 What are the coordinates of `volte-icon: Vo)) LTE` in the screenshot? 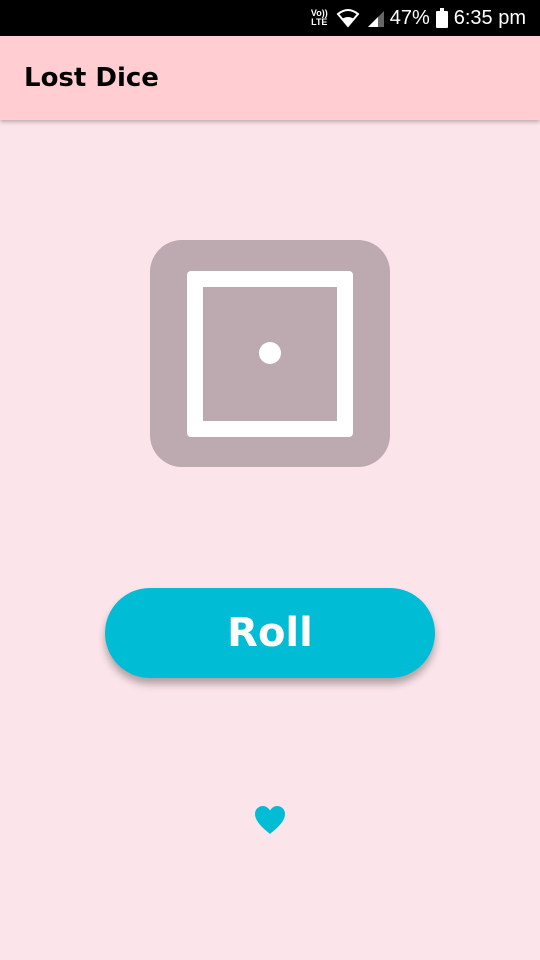 It's located at (319, 18).